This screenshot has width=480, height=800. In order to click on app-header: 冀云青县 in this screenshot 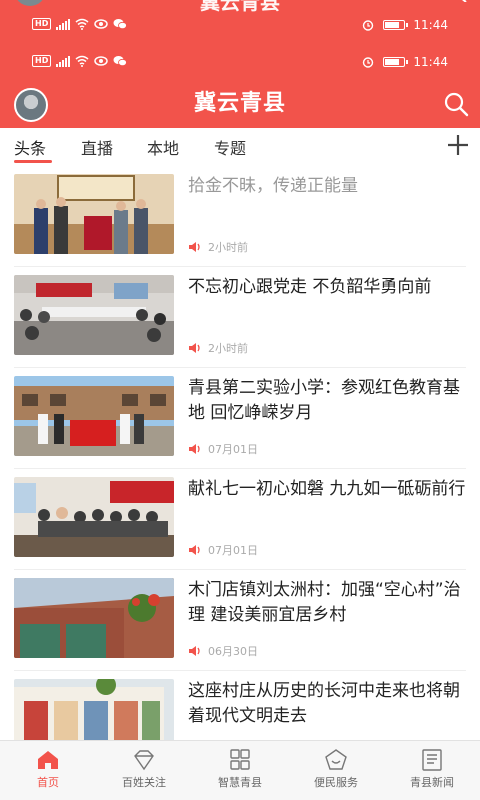, I will do `click(240, 106)`.